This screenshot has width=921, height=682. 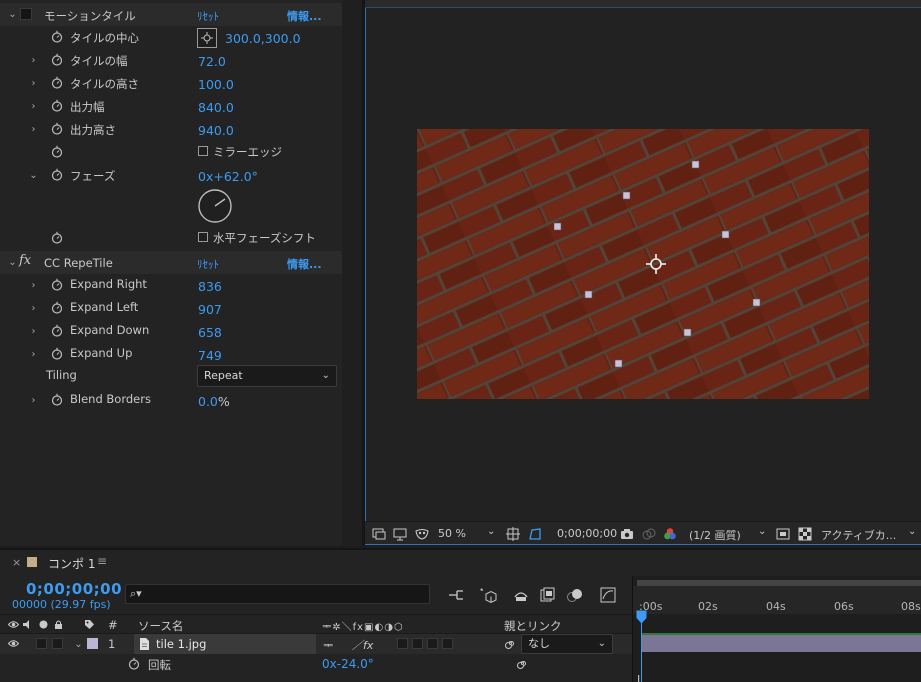 What do you see at coordinates (25, 260) in the screenshot?
I see `fx-icon: fx` at bounding box center [25, 260].